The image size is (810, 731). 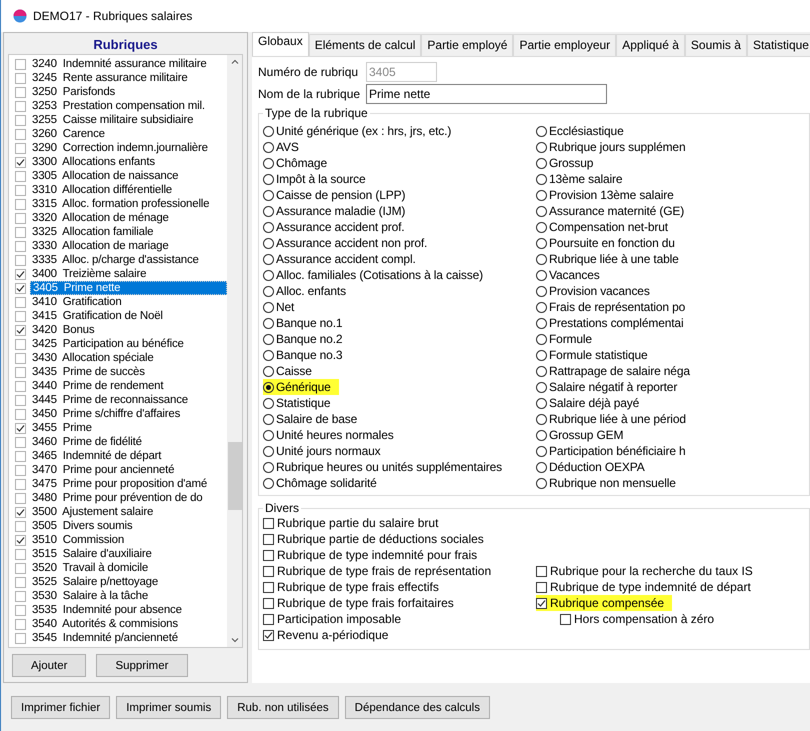 I want to click on list-item: 3480 Prime pour prévention de do, so click(x=118, y=498).